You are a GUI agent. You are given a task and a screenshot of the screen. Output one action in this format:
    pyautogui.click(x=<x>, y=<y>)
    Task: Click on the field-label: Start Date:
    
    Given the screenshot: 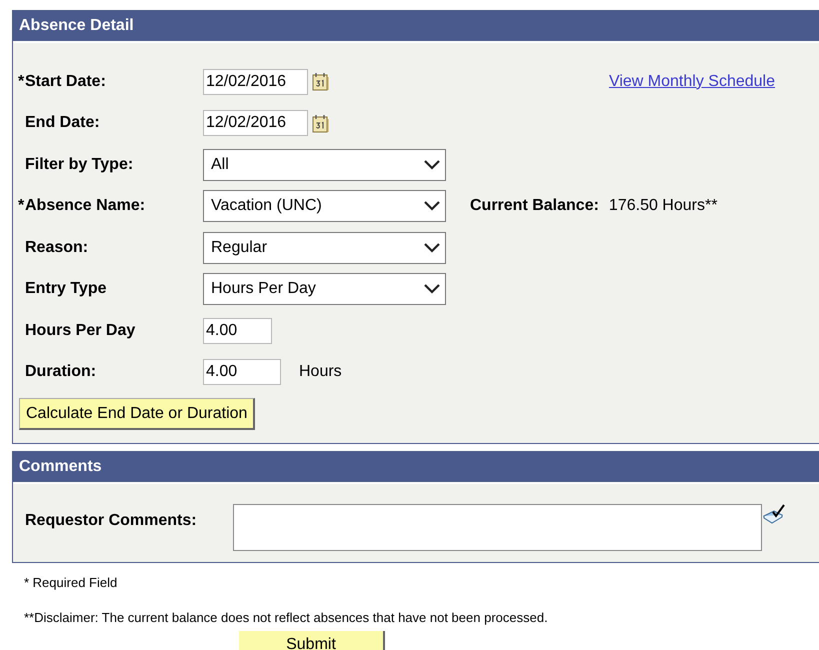 What is the action you would take?
    pyautogui.click(x=65, y=81)
    